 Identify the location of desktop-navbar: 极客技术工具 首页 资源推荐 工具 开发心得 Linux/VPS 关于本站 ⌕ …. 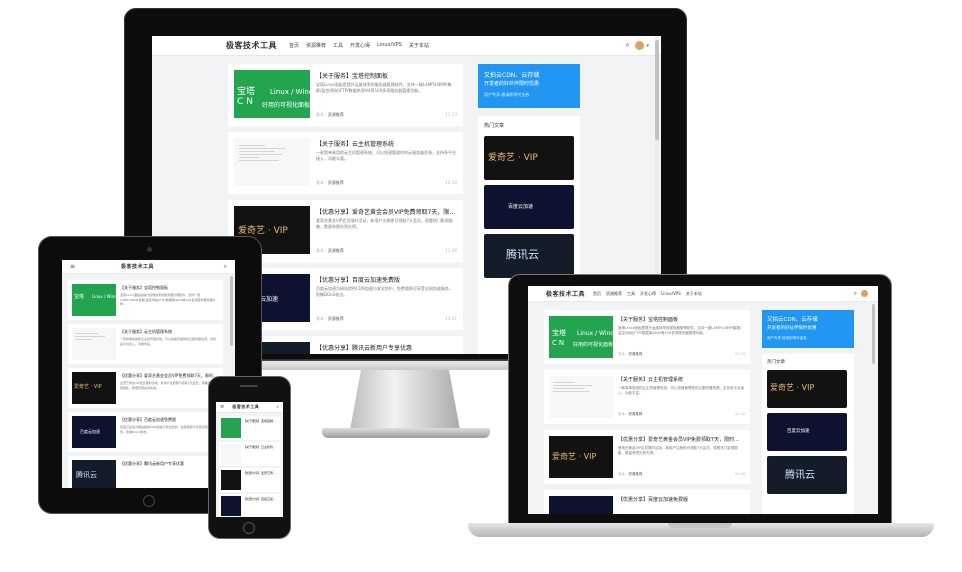
(406, 46).